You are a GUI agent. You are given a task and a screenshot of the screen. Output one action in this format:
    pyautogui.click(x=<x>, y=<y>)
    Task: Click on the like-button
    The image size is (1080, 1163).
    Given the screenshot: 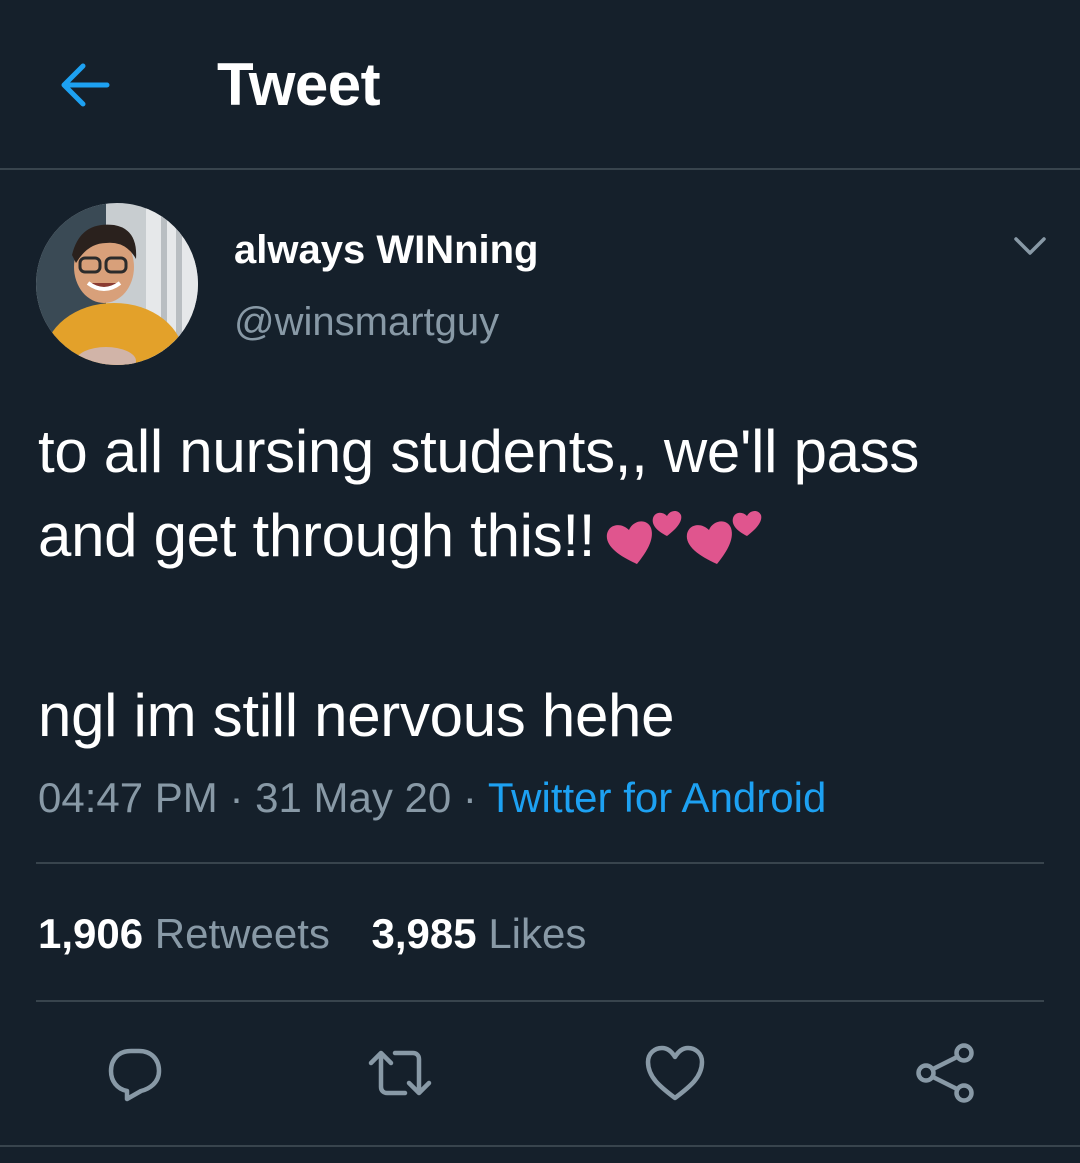 What is the action you would take?
    pyautogui.click(x=675, y=1073)
    